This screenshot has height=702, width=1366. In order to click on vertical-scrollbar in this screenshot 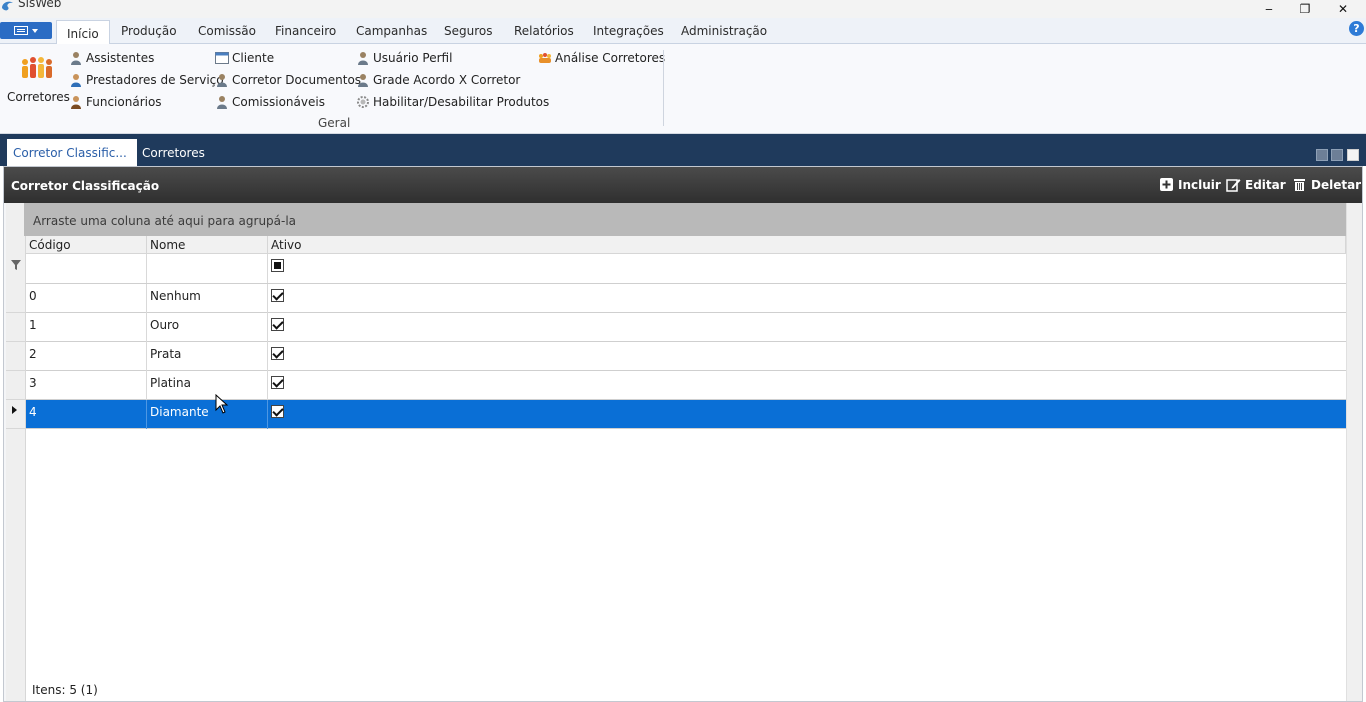, I will do `click(1354, 452)`.